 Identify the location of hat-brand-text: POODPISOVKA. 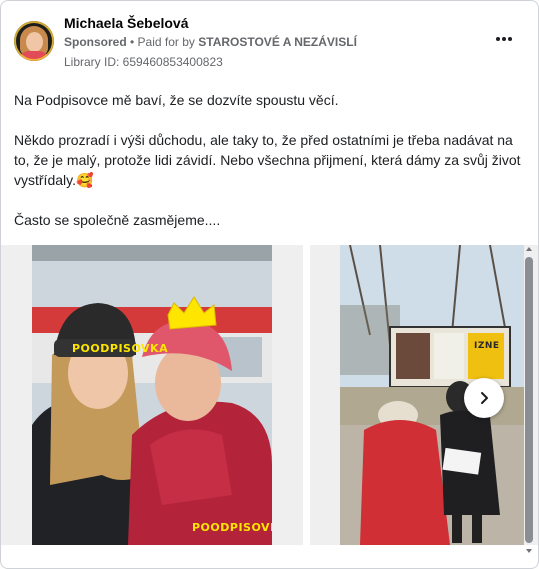
(120, 348).